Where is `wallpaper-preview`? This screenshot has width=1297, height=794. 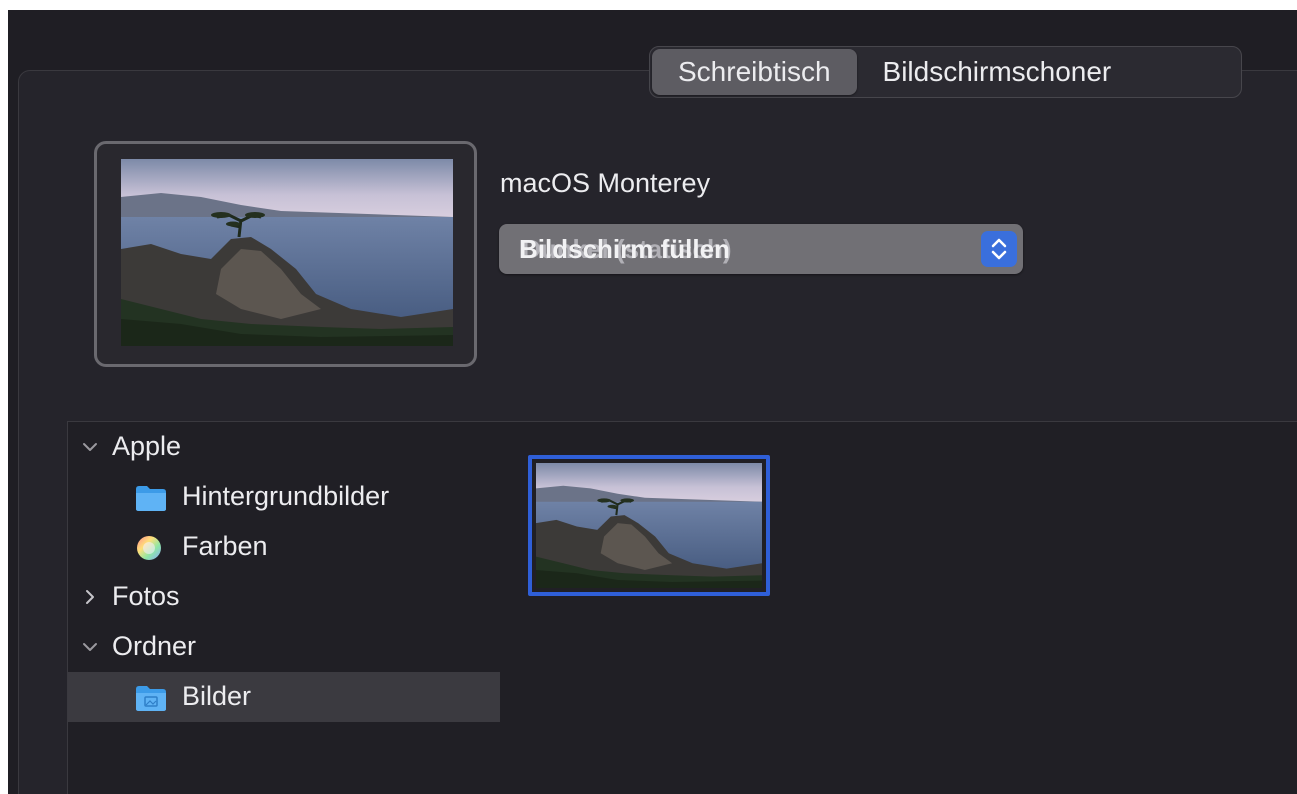
wallpaper-preview is located at coordinates (285, 254).